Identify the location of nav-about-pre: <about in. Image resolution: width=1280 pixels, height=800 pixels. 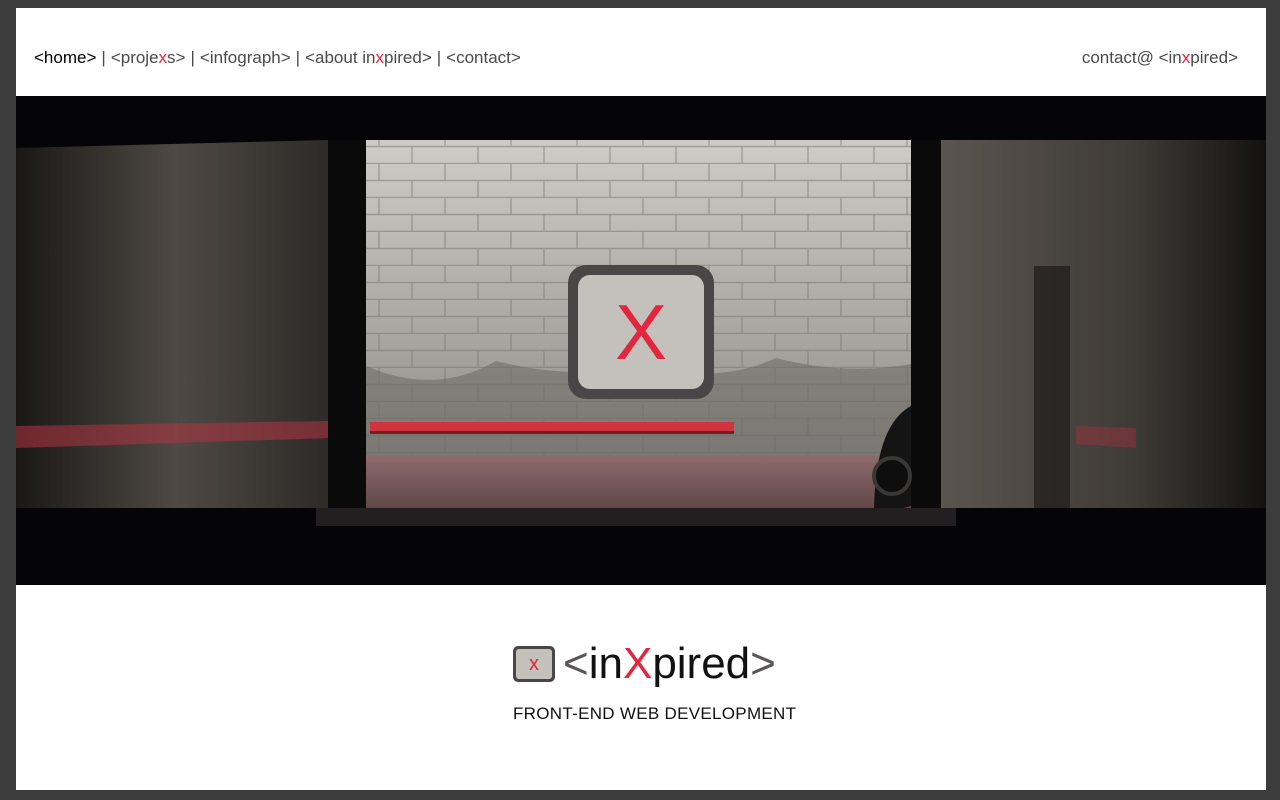
(340, 57).